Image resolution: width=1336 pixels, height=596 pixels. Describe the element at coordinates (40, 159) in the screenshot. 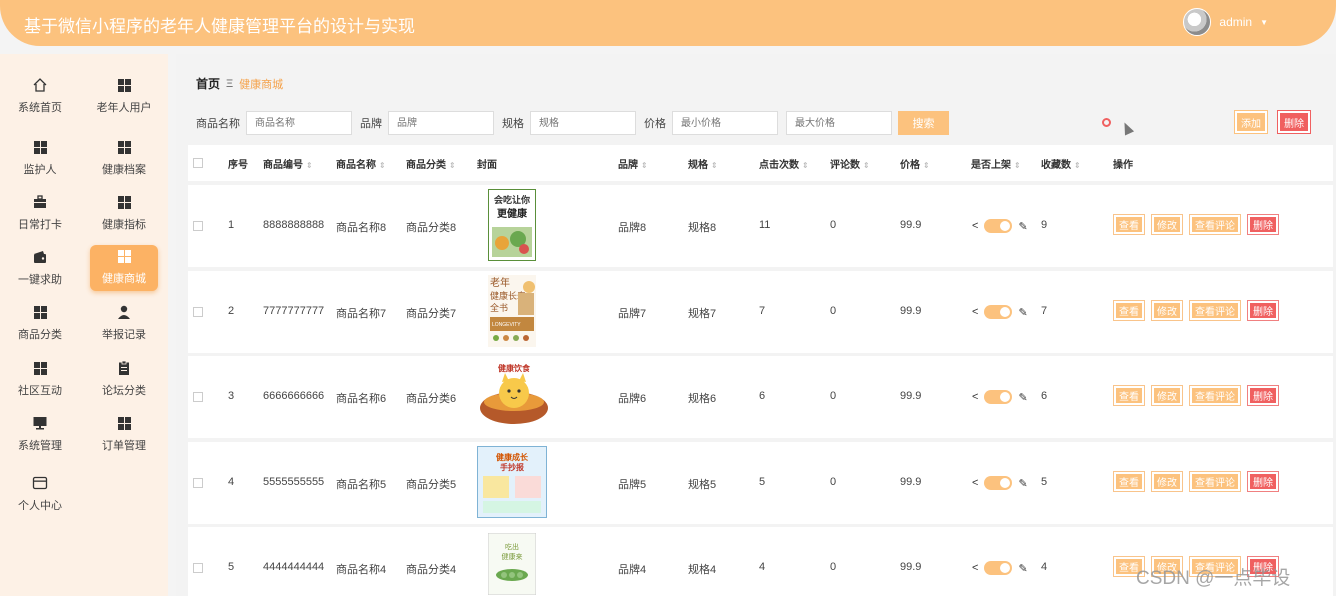

I see `sidebar-item-guardian: 监护人` at that location.